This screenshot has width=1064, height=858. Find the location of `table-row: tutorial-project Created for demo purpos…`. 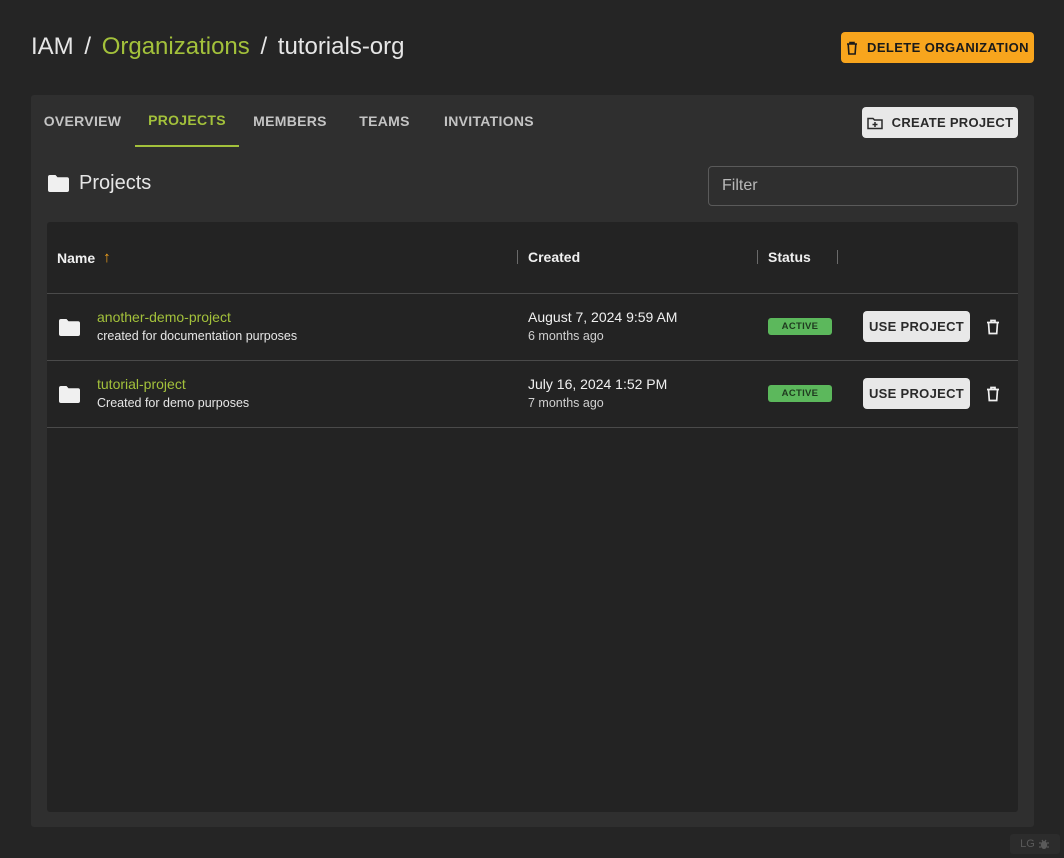

table-row: tutorial-project Created for demo purpos… is located at coordinates (532, 394).